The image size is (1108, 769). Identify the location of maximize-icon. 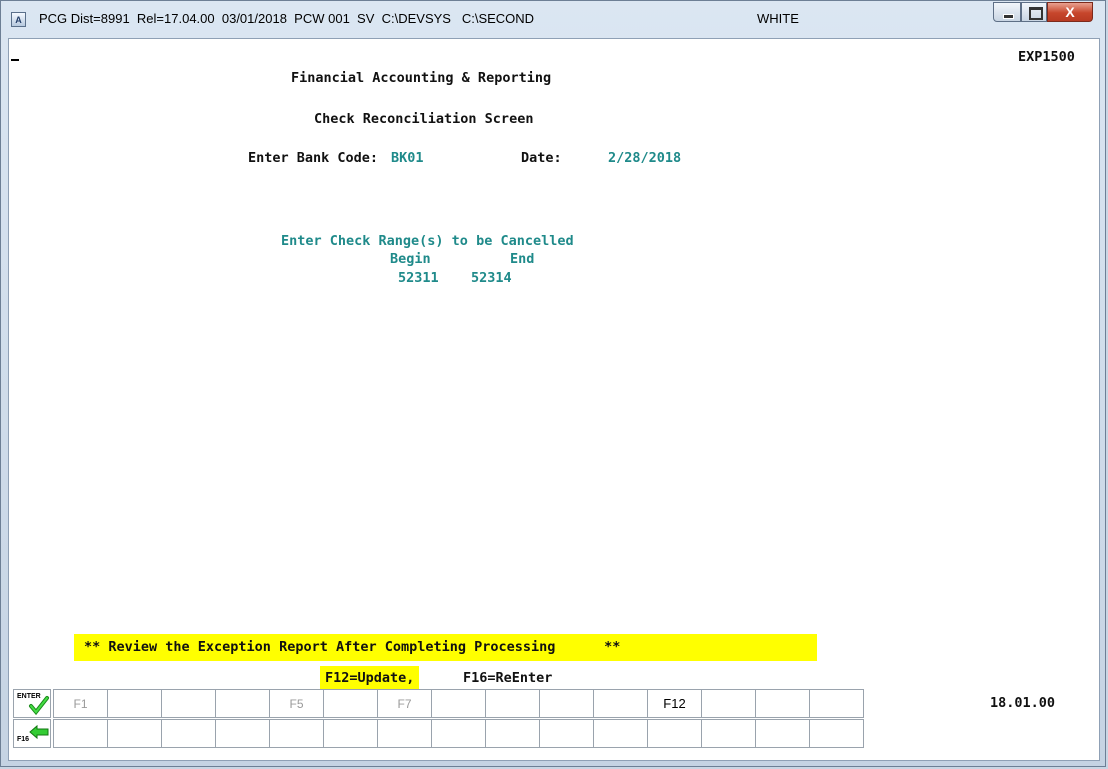
(1034, 12).